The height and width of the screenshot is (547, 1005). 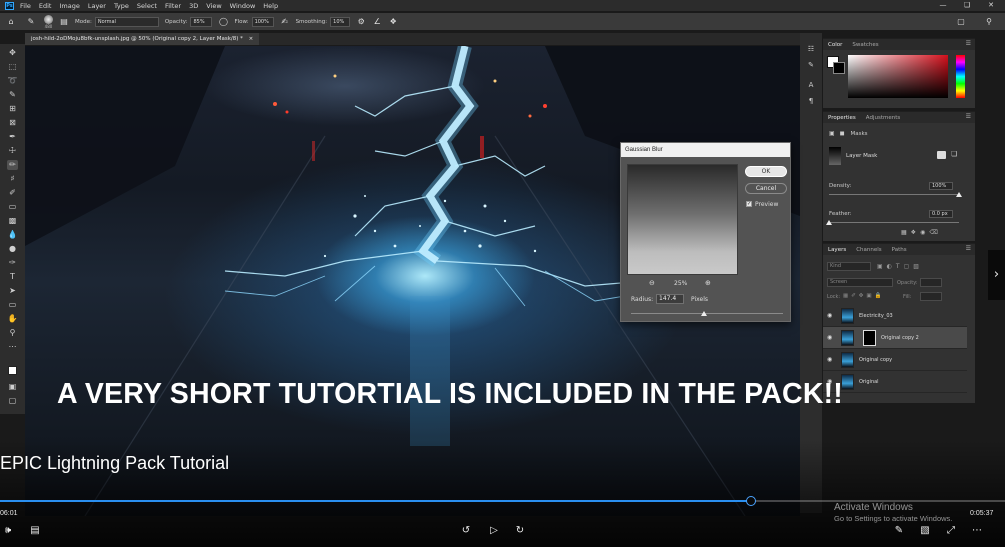 I want to click on add-vector-mask-icon: ❏, so click(x=954, y=154).